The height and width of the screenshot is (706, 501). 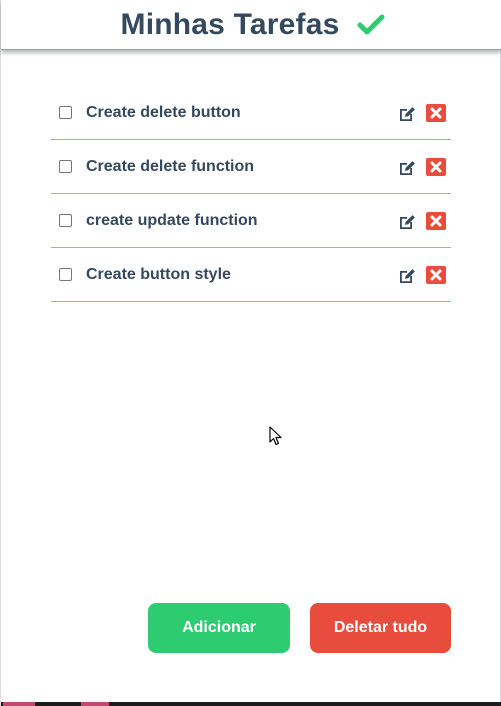 What do you see at coordinates (380, 628) in the screenshot?
I see `delete-all-button: Deletar tudo` at bounding box center [380, 628].